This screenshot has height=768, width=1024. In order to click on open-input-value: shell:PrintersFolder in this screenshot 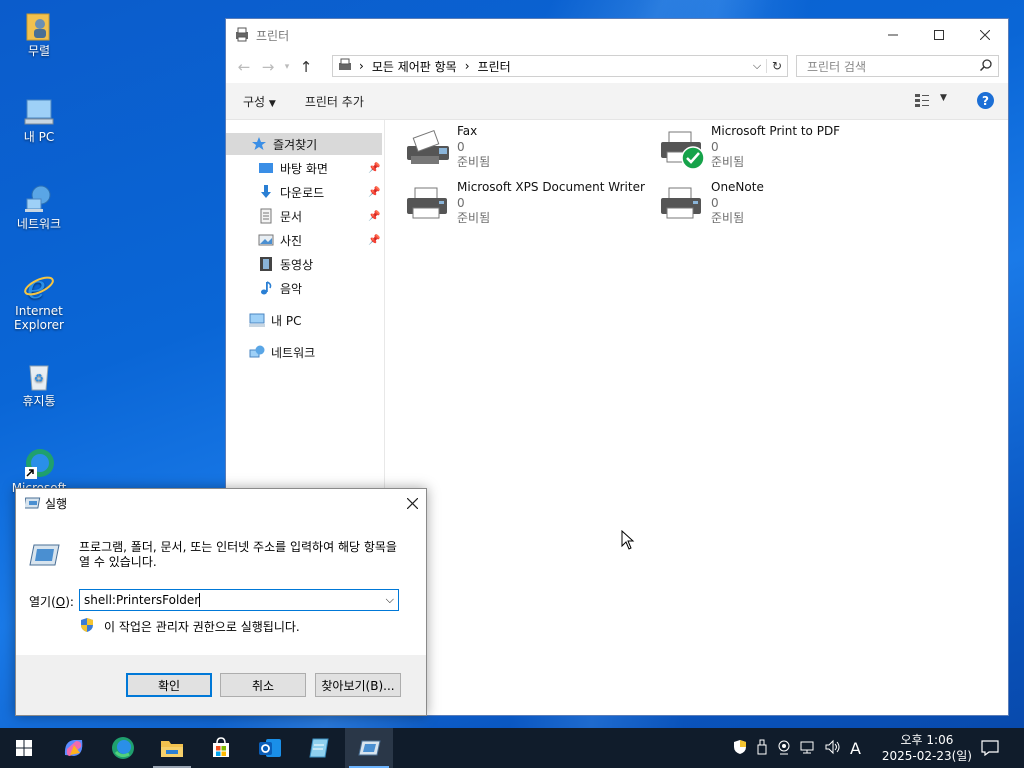, I will do `click(142, 600)`.